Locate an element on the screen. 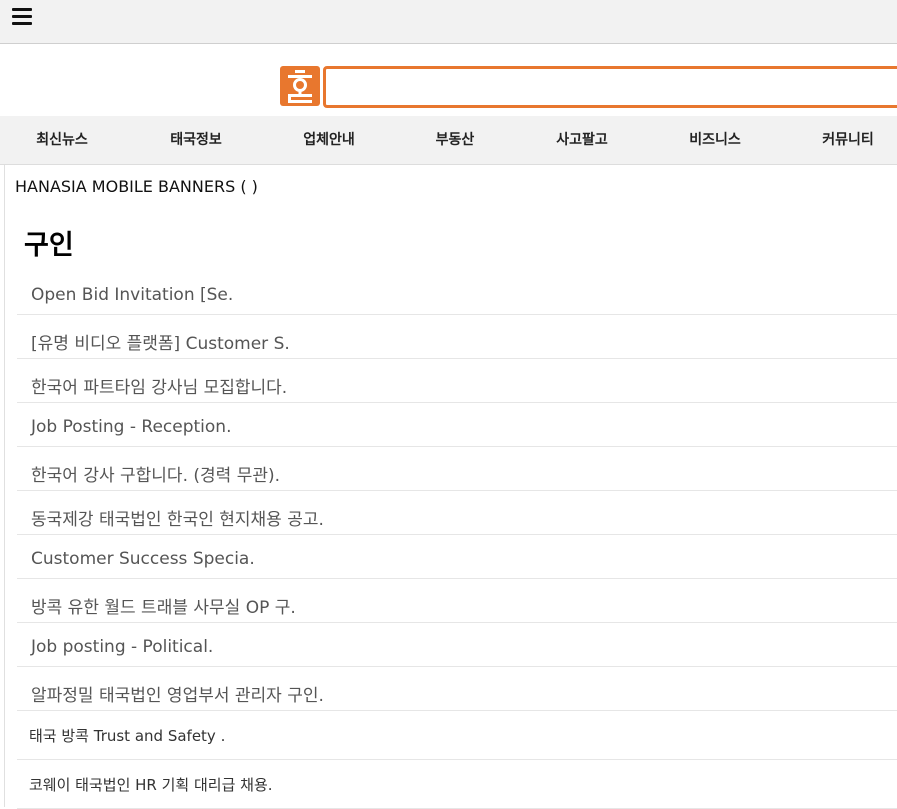 This screenshot has height=809, width=897. list-item: Job Posting - Reception. is located at coordinates (457, 425).